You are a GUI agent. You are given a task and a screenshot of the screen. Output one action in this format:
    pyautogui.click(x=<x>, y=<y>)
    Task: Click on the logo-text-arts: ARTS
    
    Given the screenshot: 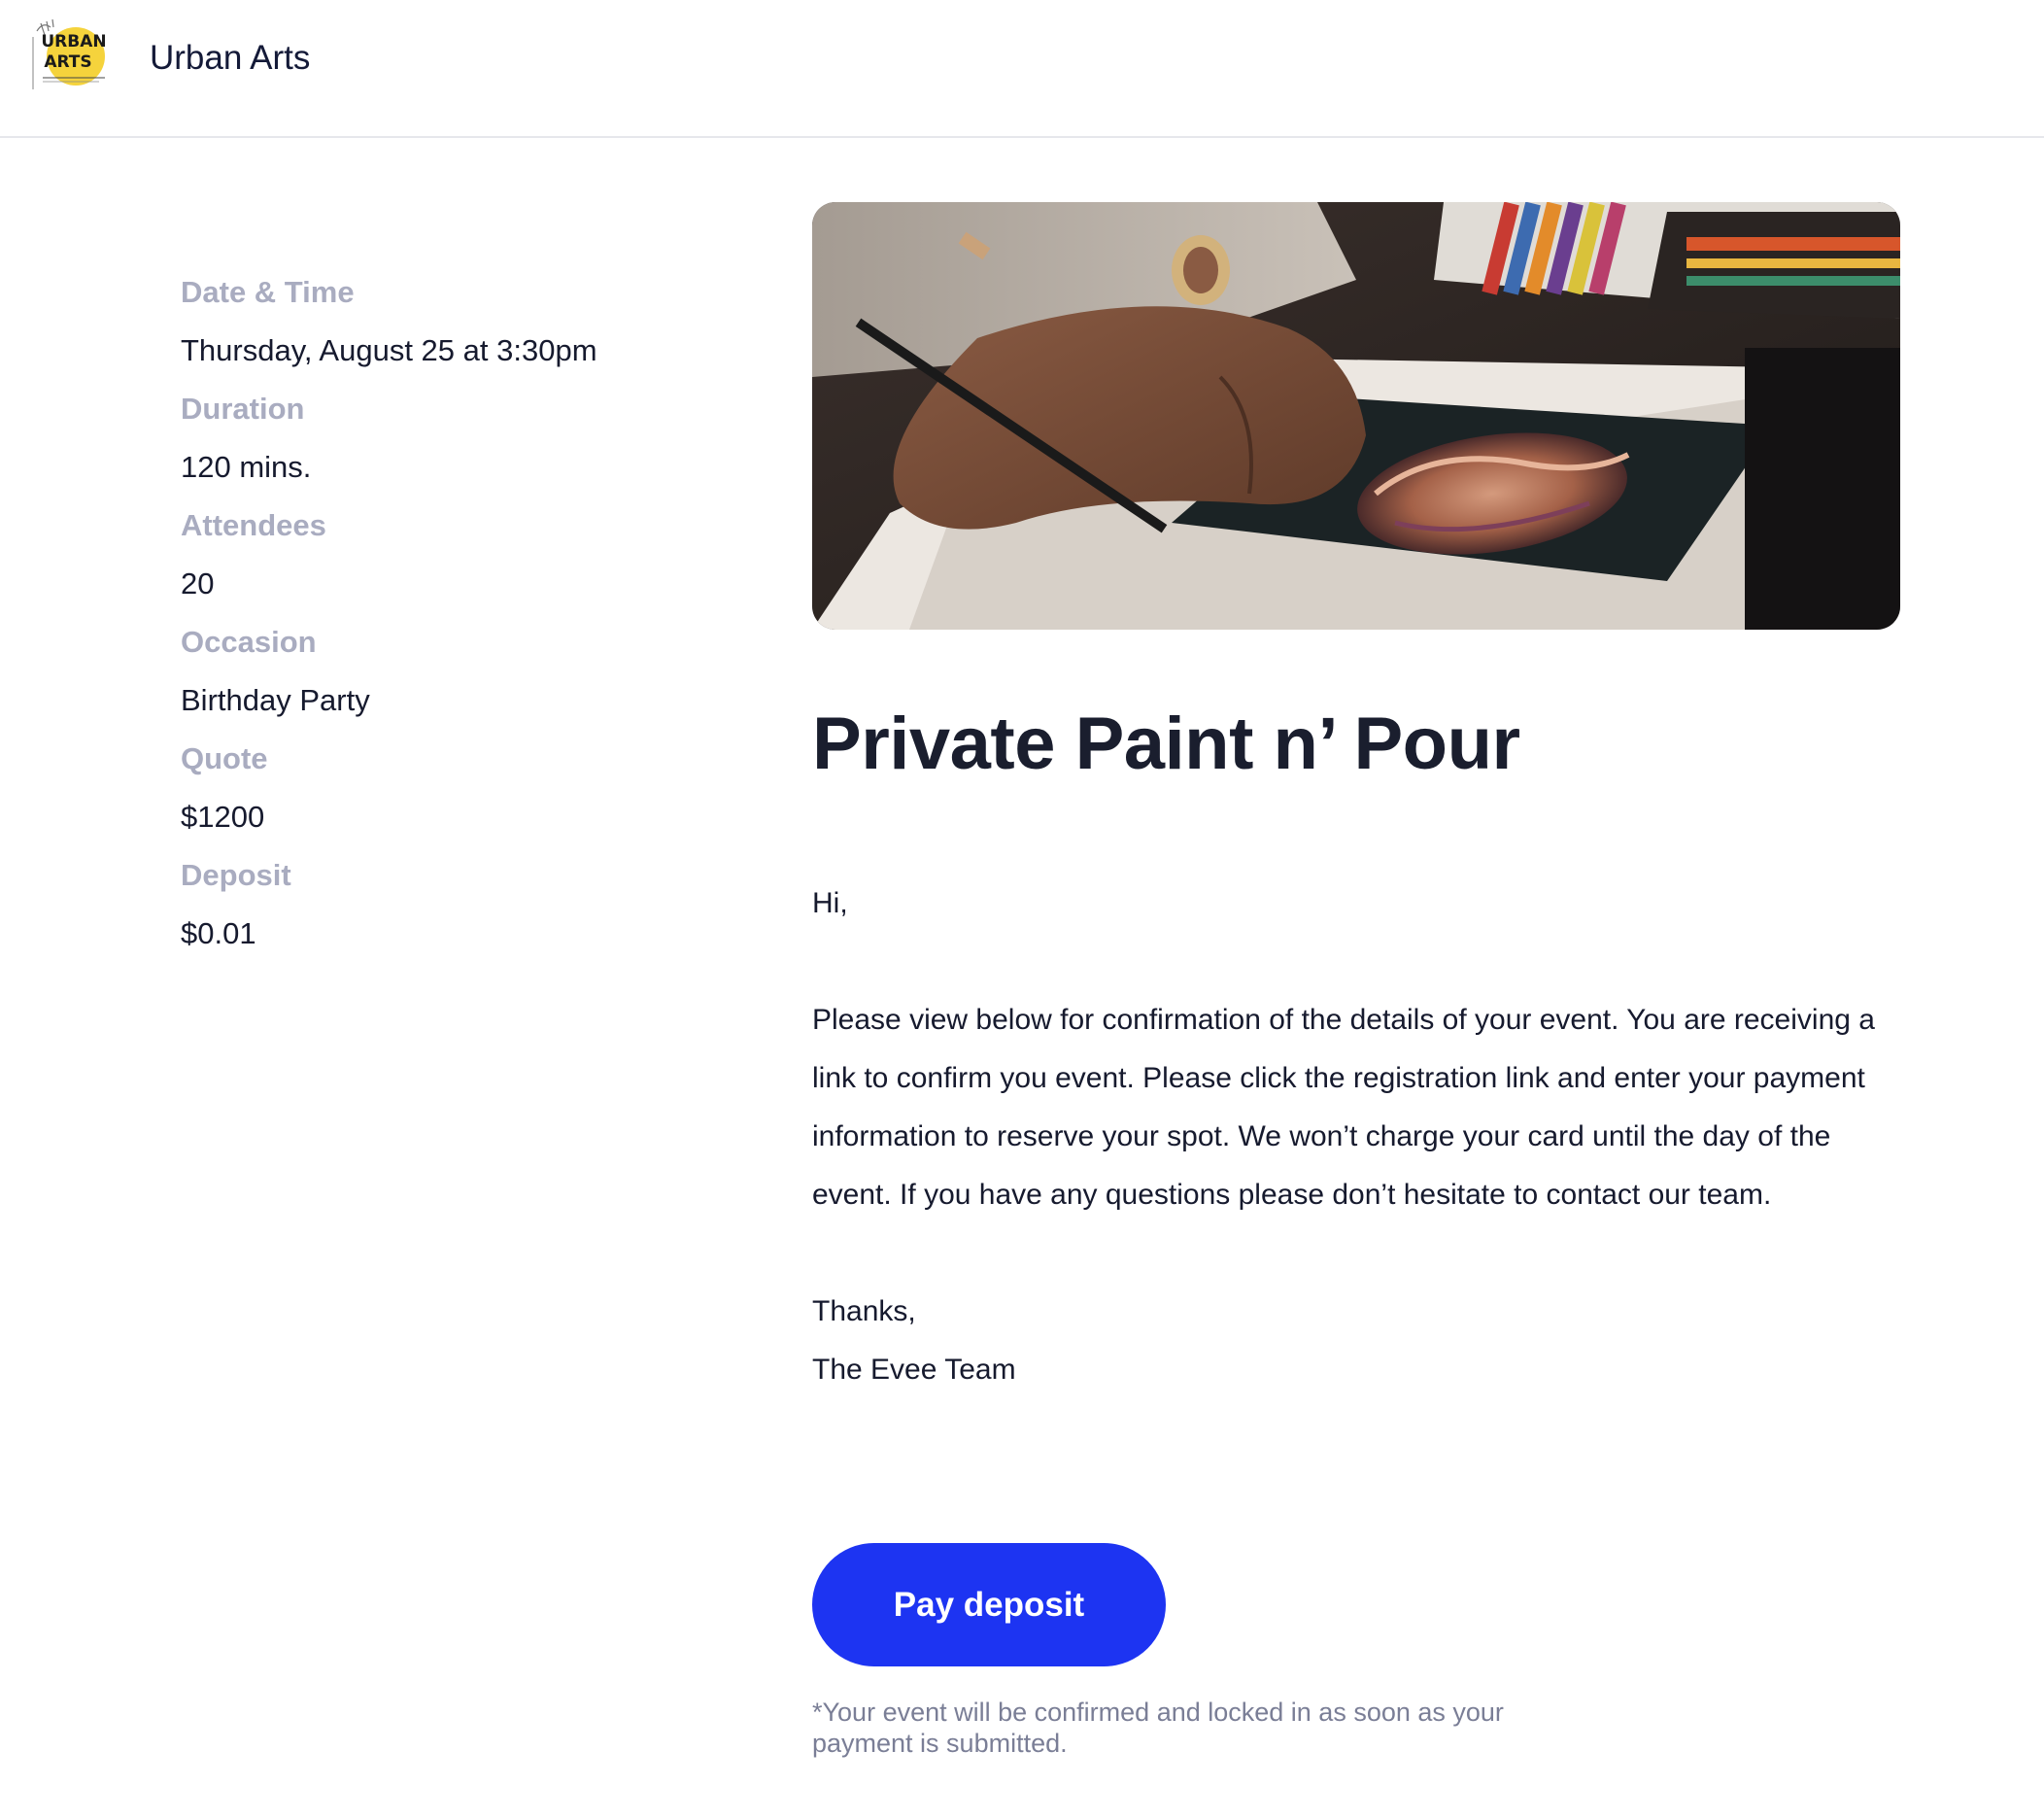 What is the action you would take?
    pyautogui.click(x=67, y=62)
    